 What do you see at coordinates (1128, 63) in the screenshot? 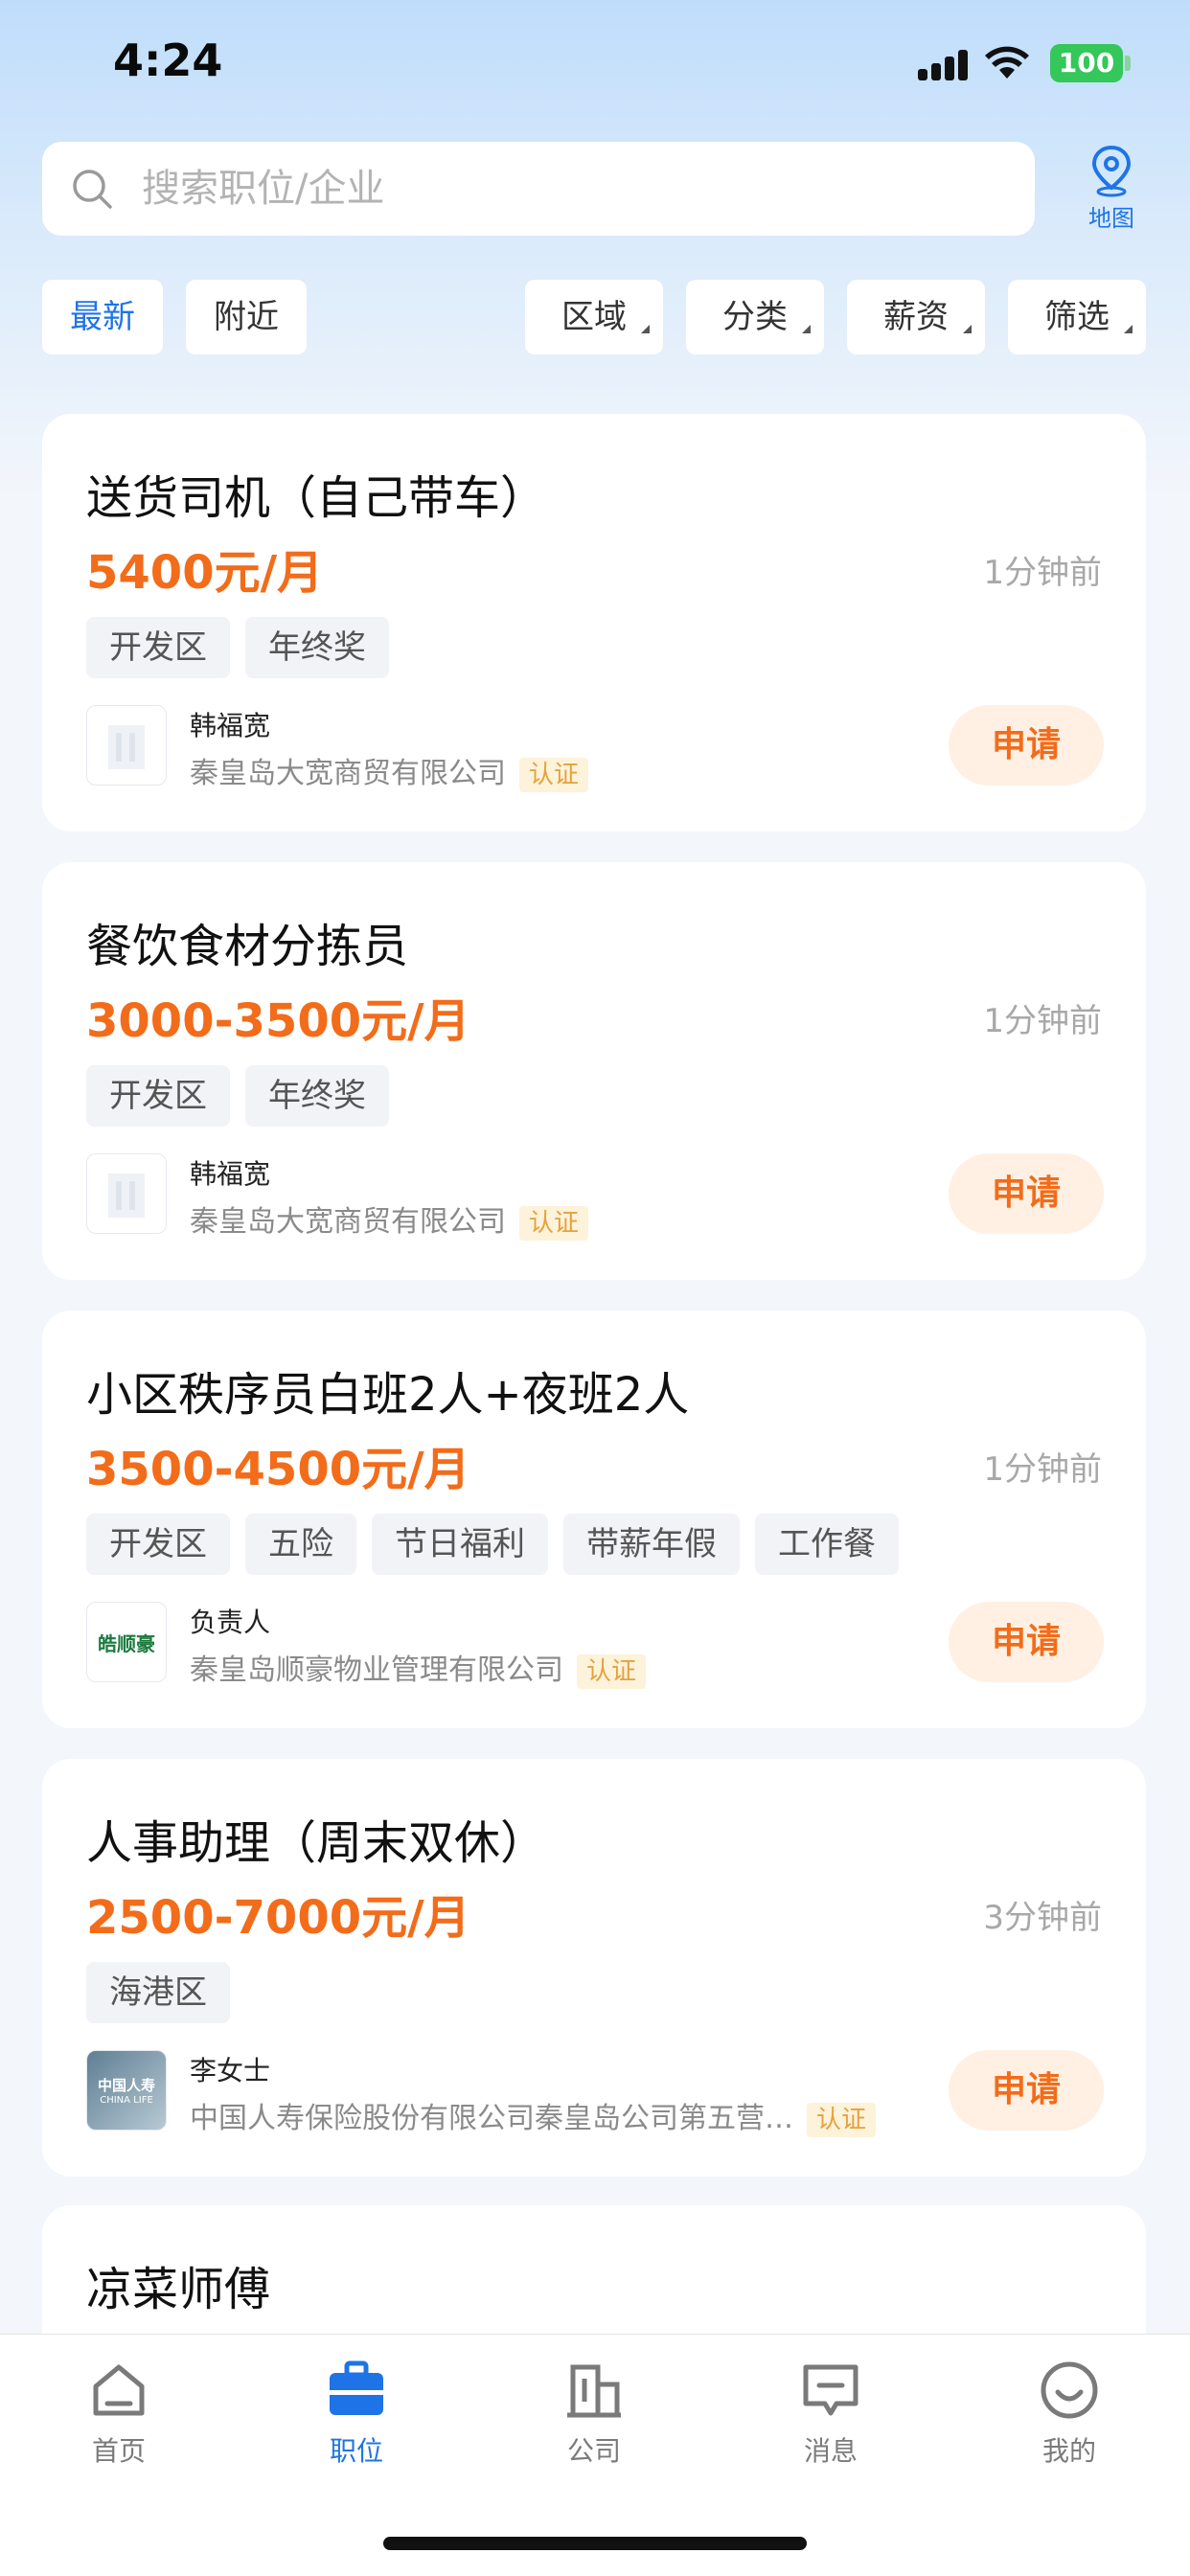
I see `battery-tip` at bounding box center [1128, 63].